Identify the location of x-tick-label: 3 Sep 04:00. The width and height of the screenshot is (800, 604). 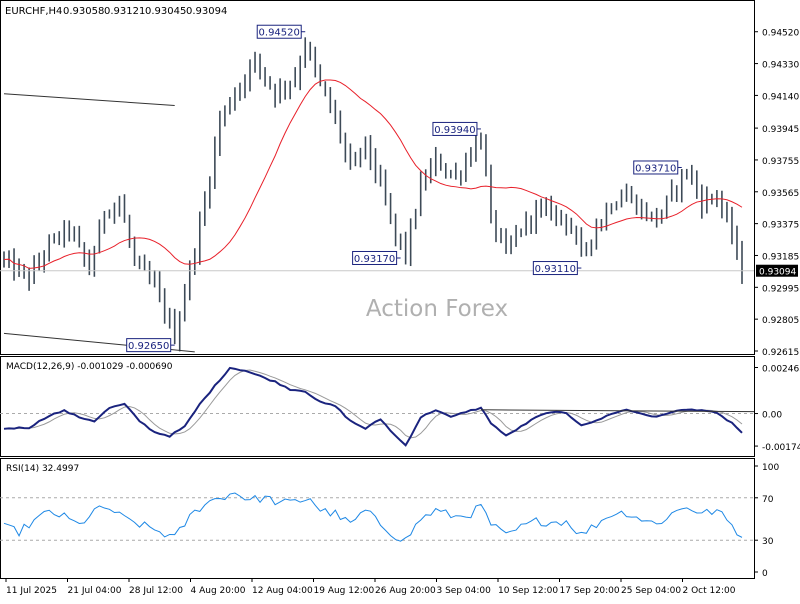
(464, 591).